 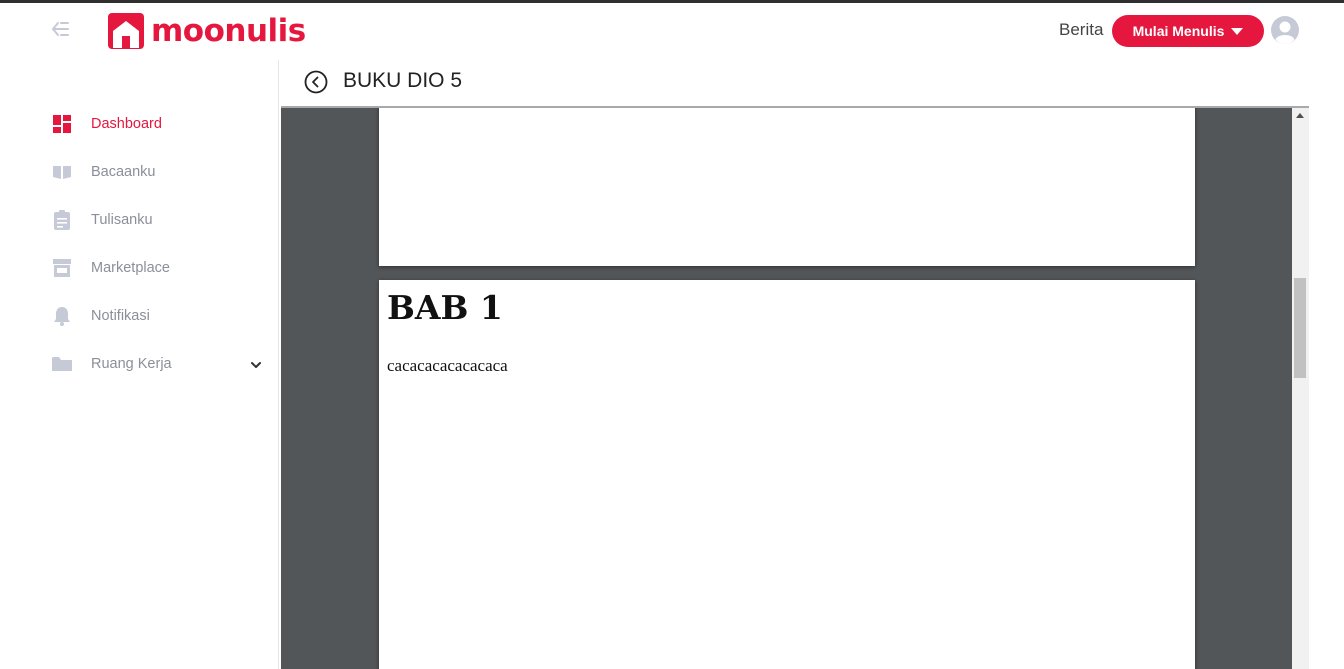 I want to click on chevron-down-icon, so click(x=256, y=364).